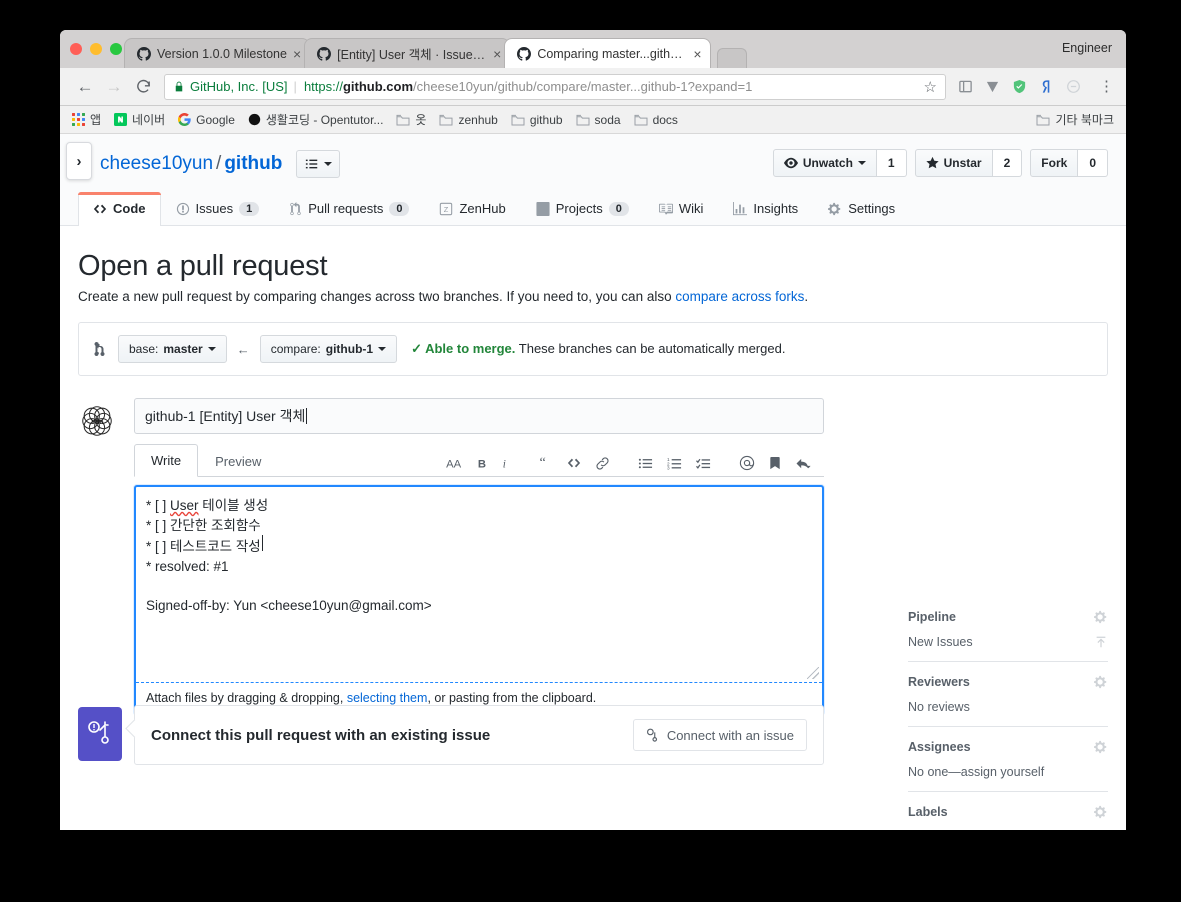  I want to click on repo-tab-insights: Insights, so click(765, 208).